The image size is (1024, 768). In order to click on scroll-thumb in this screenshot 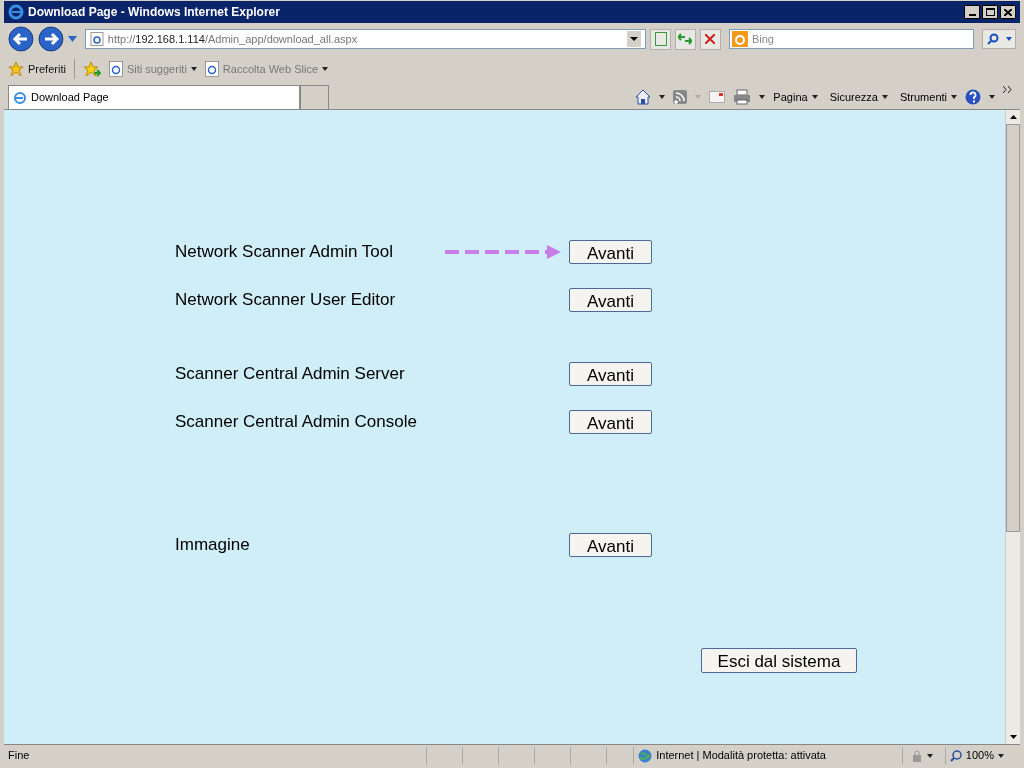, I will do `click(1013, 328)`.